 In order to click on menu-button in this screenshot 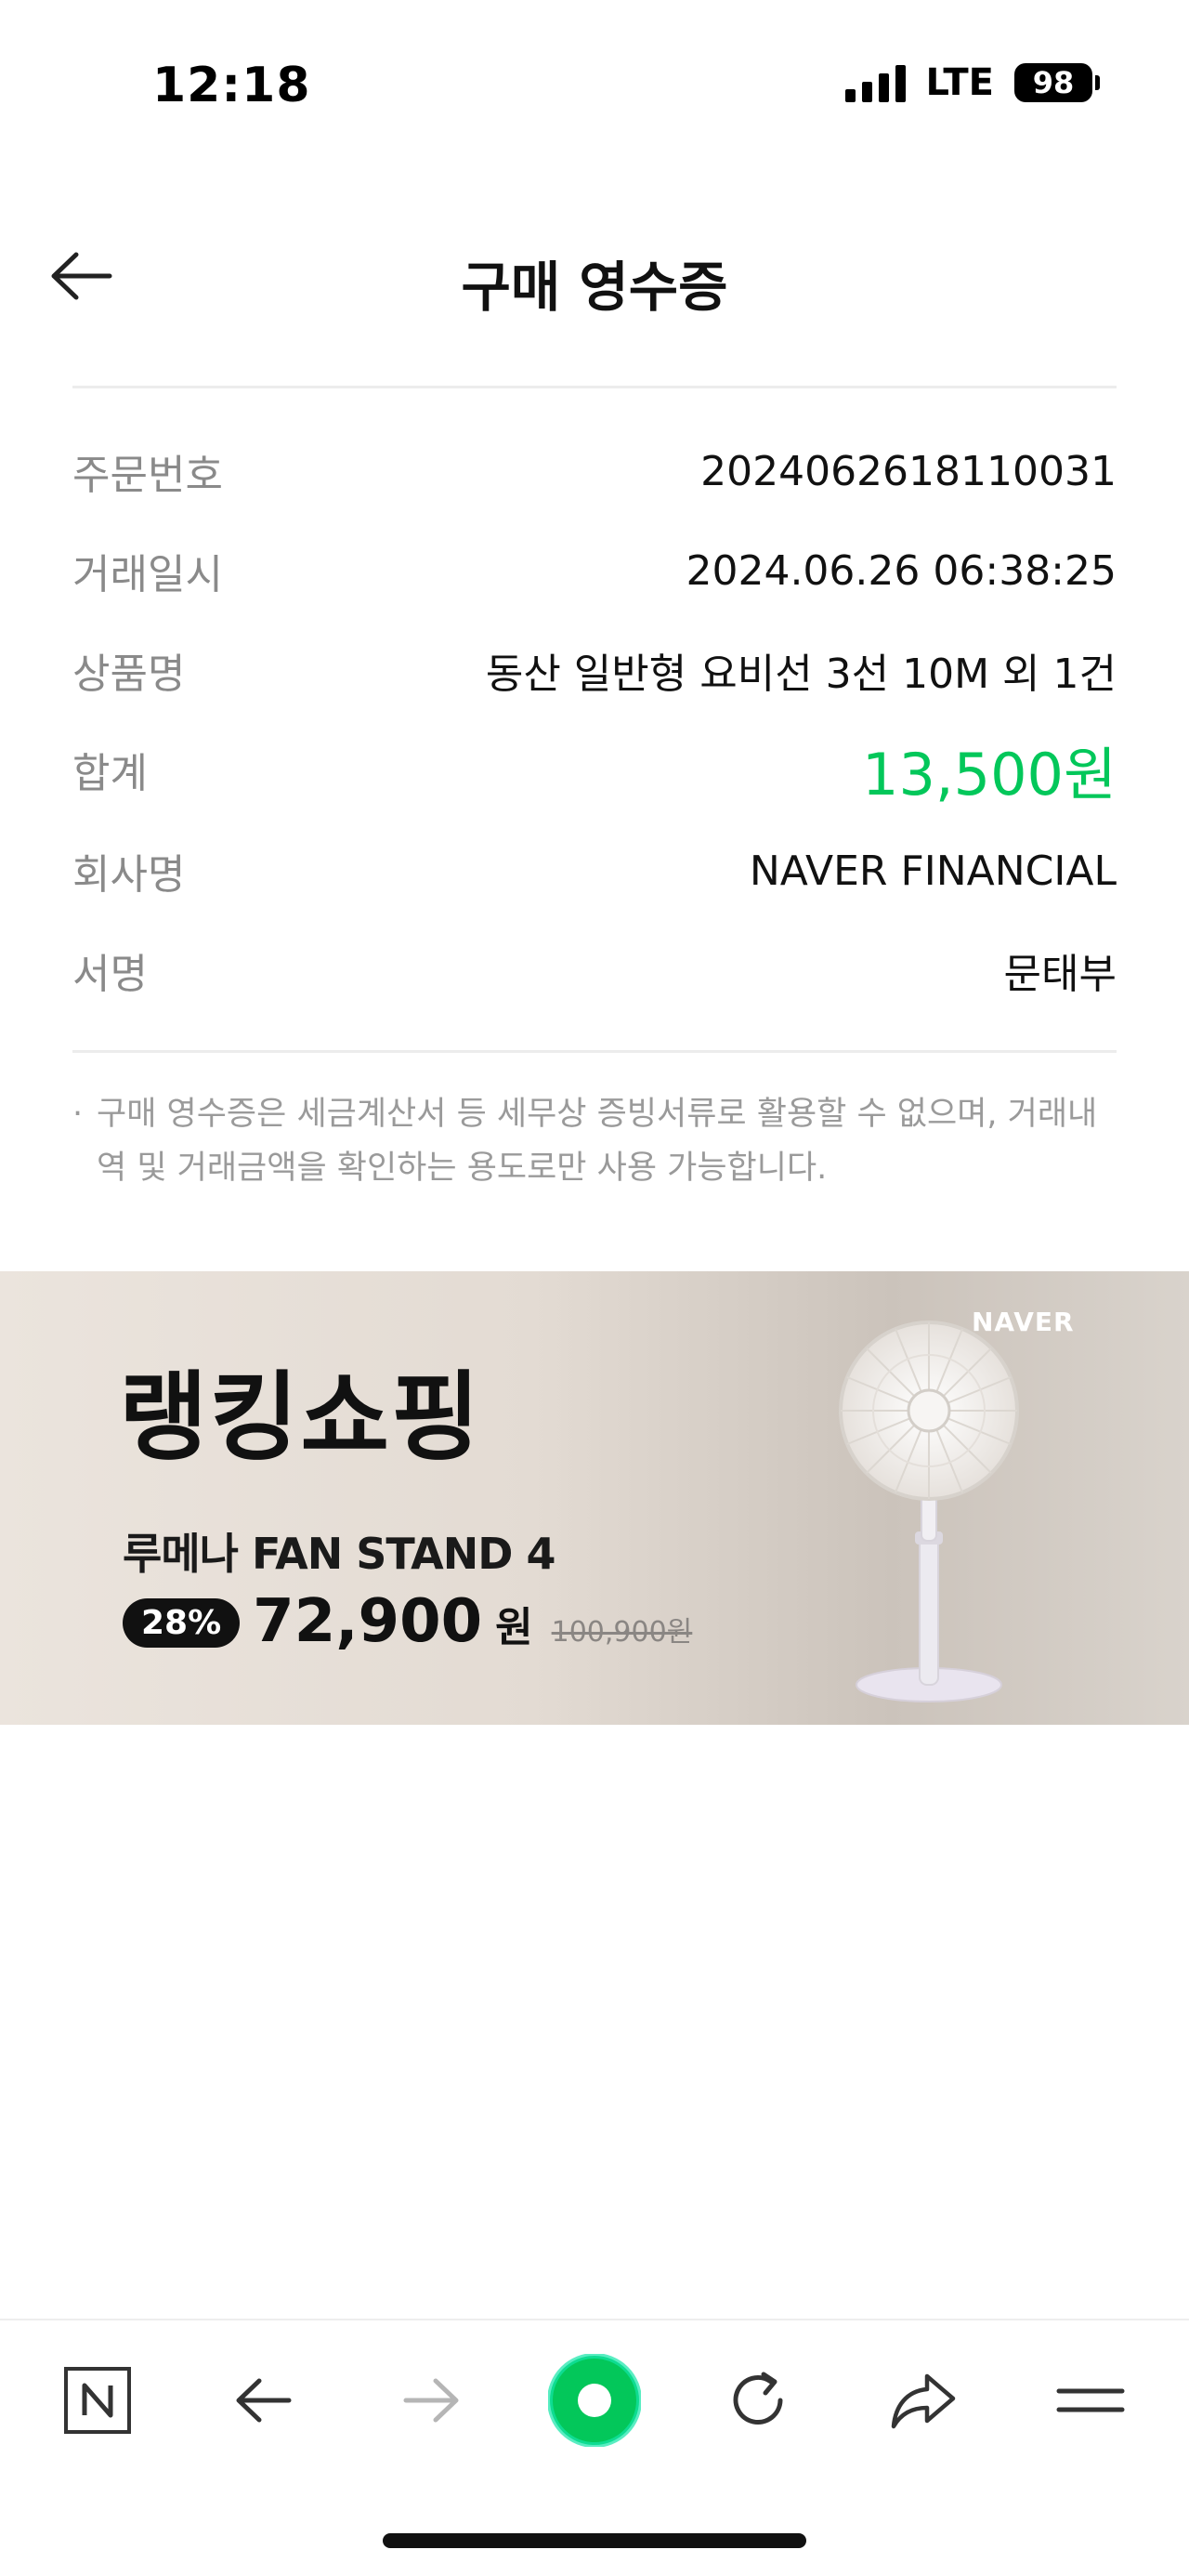, I will do `click(1091, 2400)`.